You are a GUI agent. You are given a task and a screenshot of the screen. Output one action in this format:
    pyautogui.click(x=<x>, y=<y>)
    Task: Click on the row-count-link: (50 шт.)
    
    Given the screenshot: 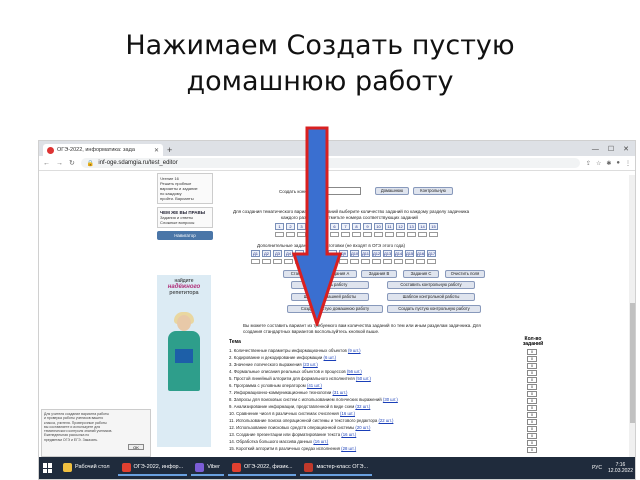 What is the action you would take?
    pyautogui.click(x=363, y=378)
    